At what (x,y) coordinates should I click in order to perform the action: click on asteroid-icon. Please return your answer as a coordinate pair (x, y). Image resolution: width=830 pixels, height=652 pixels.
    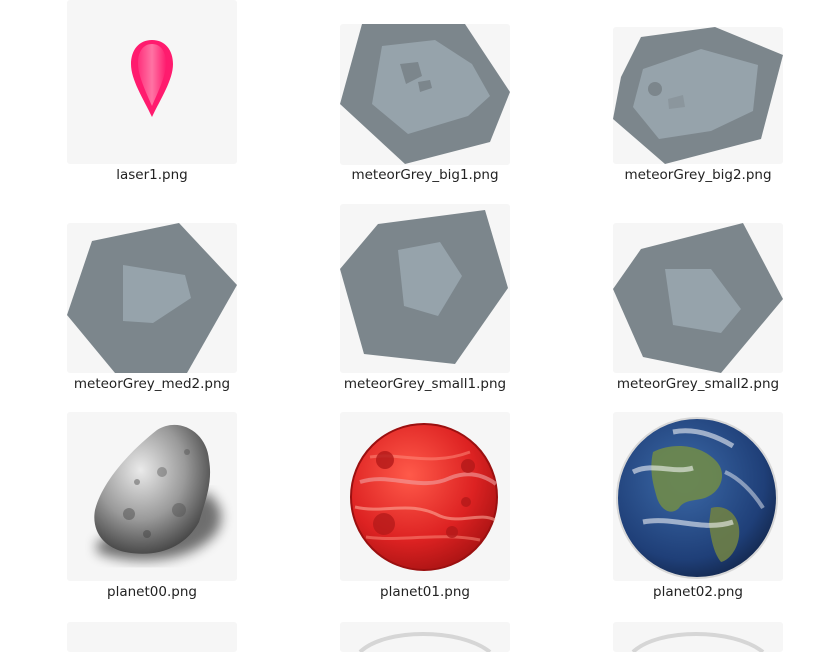
    Looking at the image, I should click on (158, 492).